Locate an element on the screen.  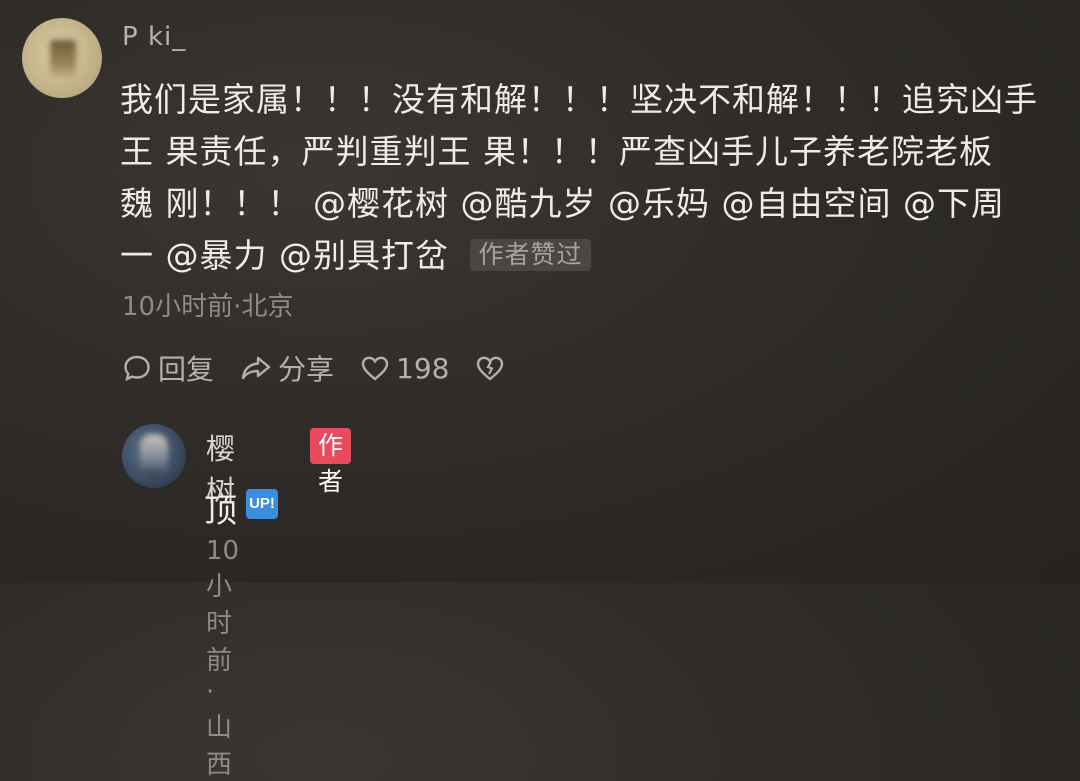
reply-meta: 10小时前·山西 is located at coordinates (223, 658).